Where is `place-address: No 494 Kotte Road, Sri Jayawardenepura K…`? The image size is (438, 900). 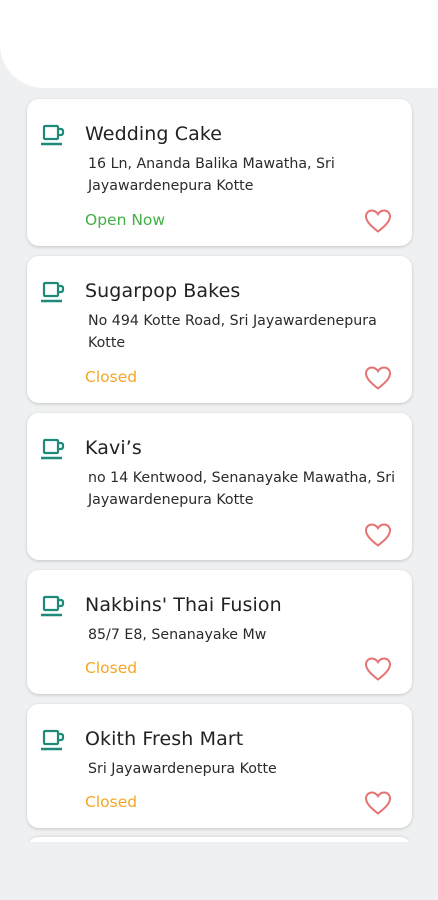 place-address: No 494 Kotte Road, Sri Jayawardenepura K… is located at coordinates (232, 332).